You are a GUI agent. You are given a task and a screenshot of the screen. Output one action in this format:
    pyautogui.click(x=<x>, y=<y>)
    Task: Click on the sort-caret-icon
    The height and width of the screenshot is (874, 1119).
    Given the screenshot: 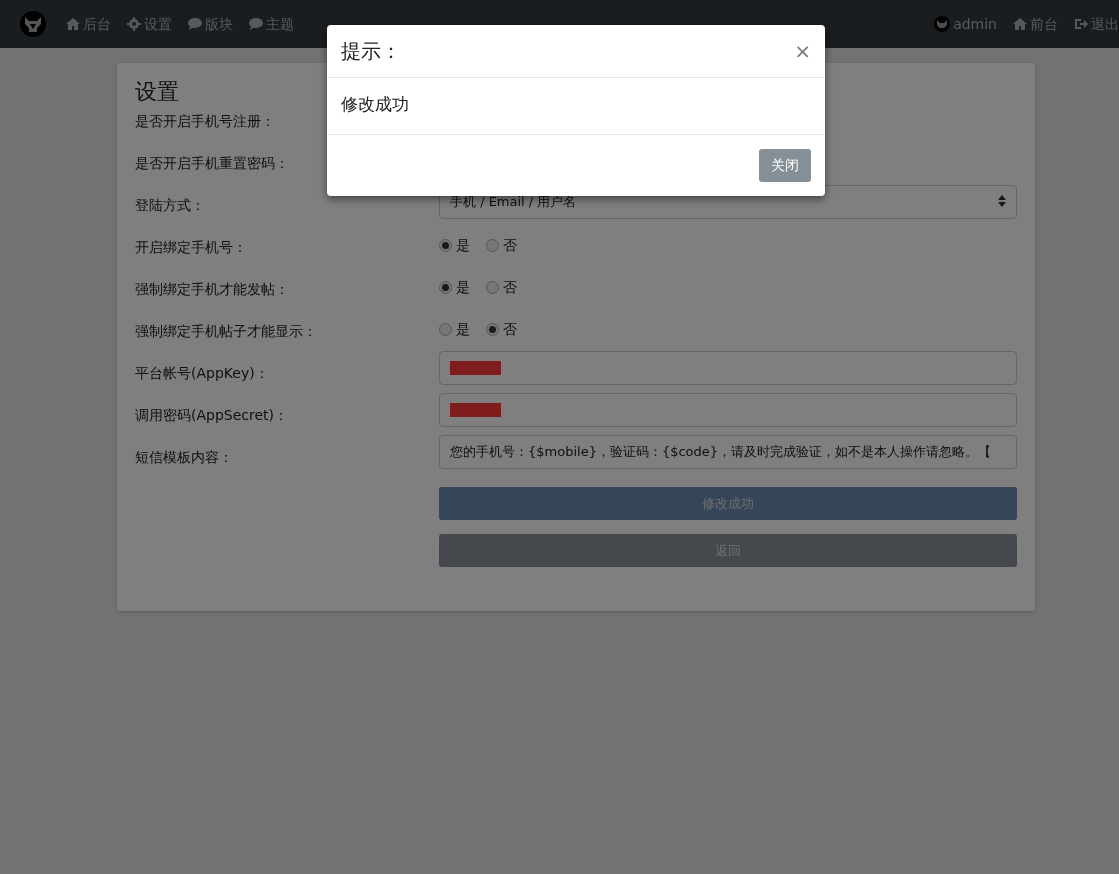 What is the action you would take?
    pyautogui.click(x=1002, y=201)
    